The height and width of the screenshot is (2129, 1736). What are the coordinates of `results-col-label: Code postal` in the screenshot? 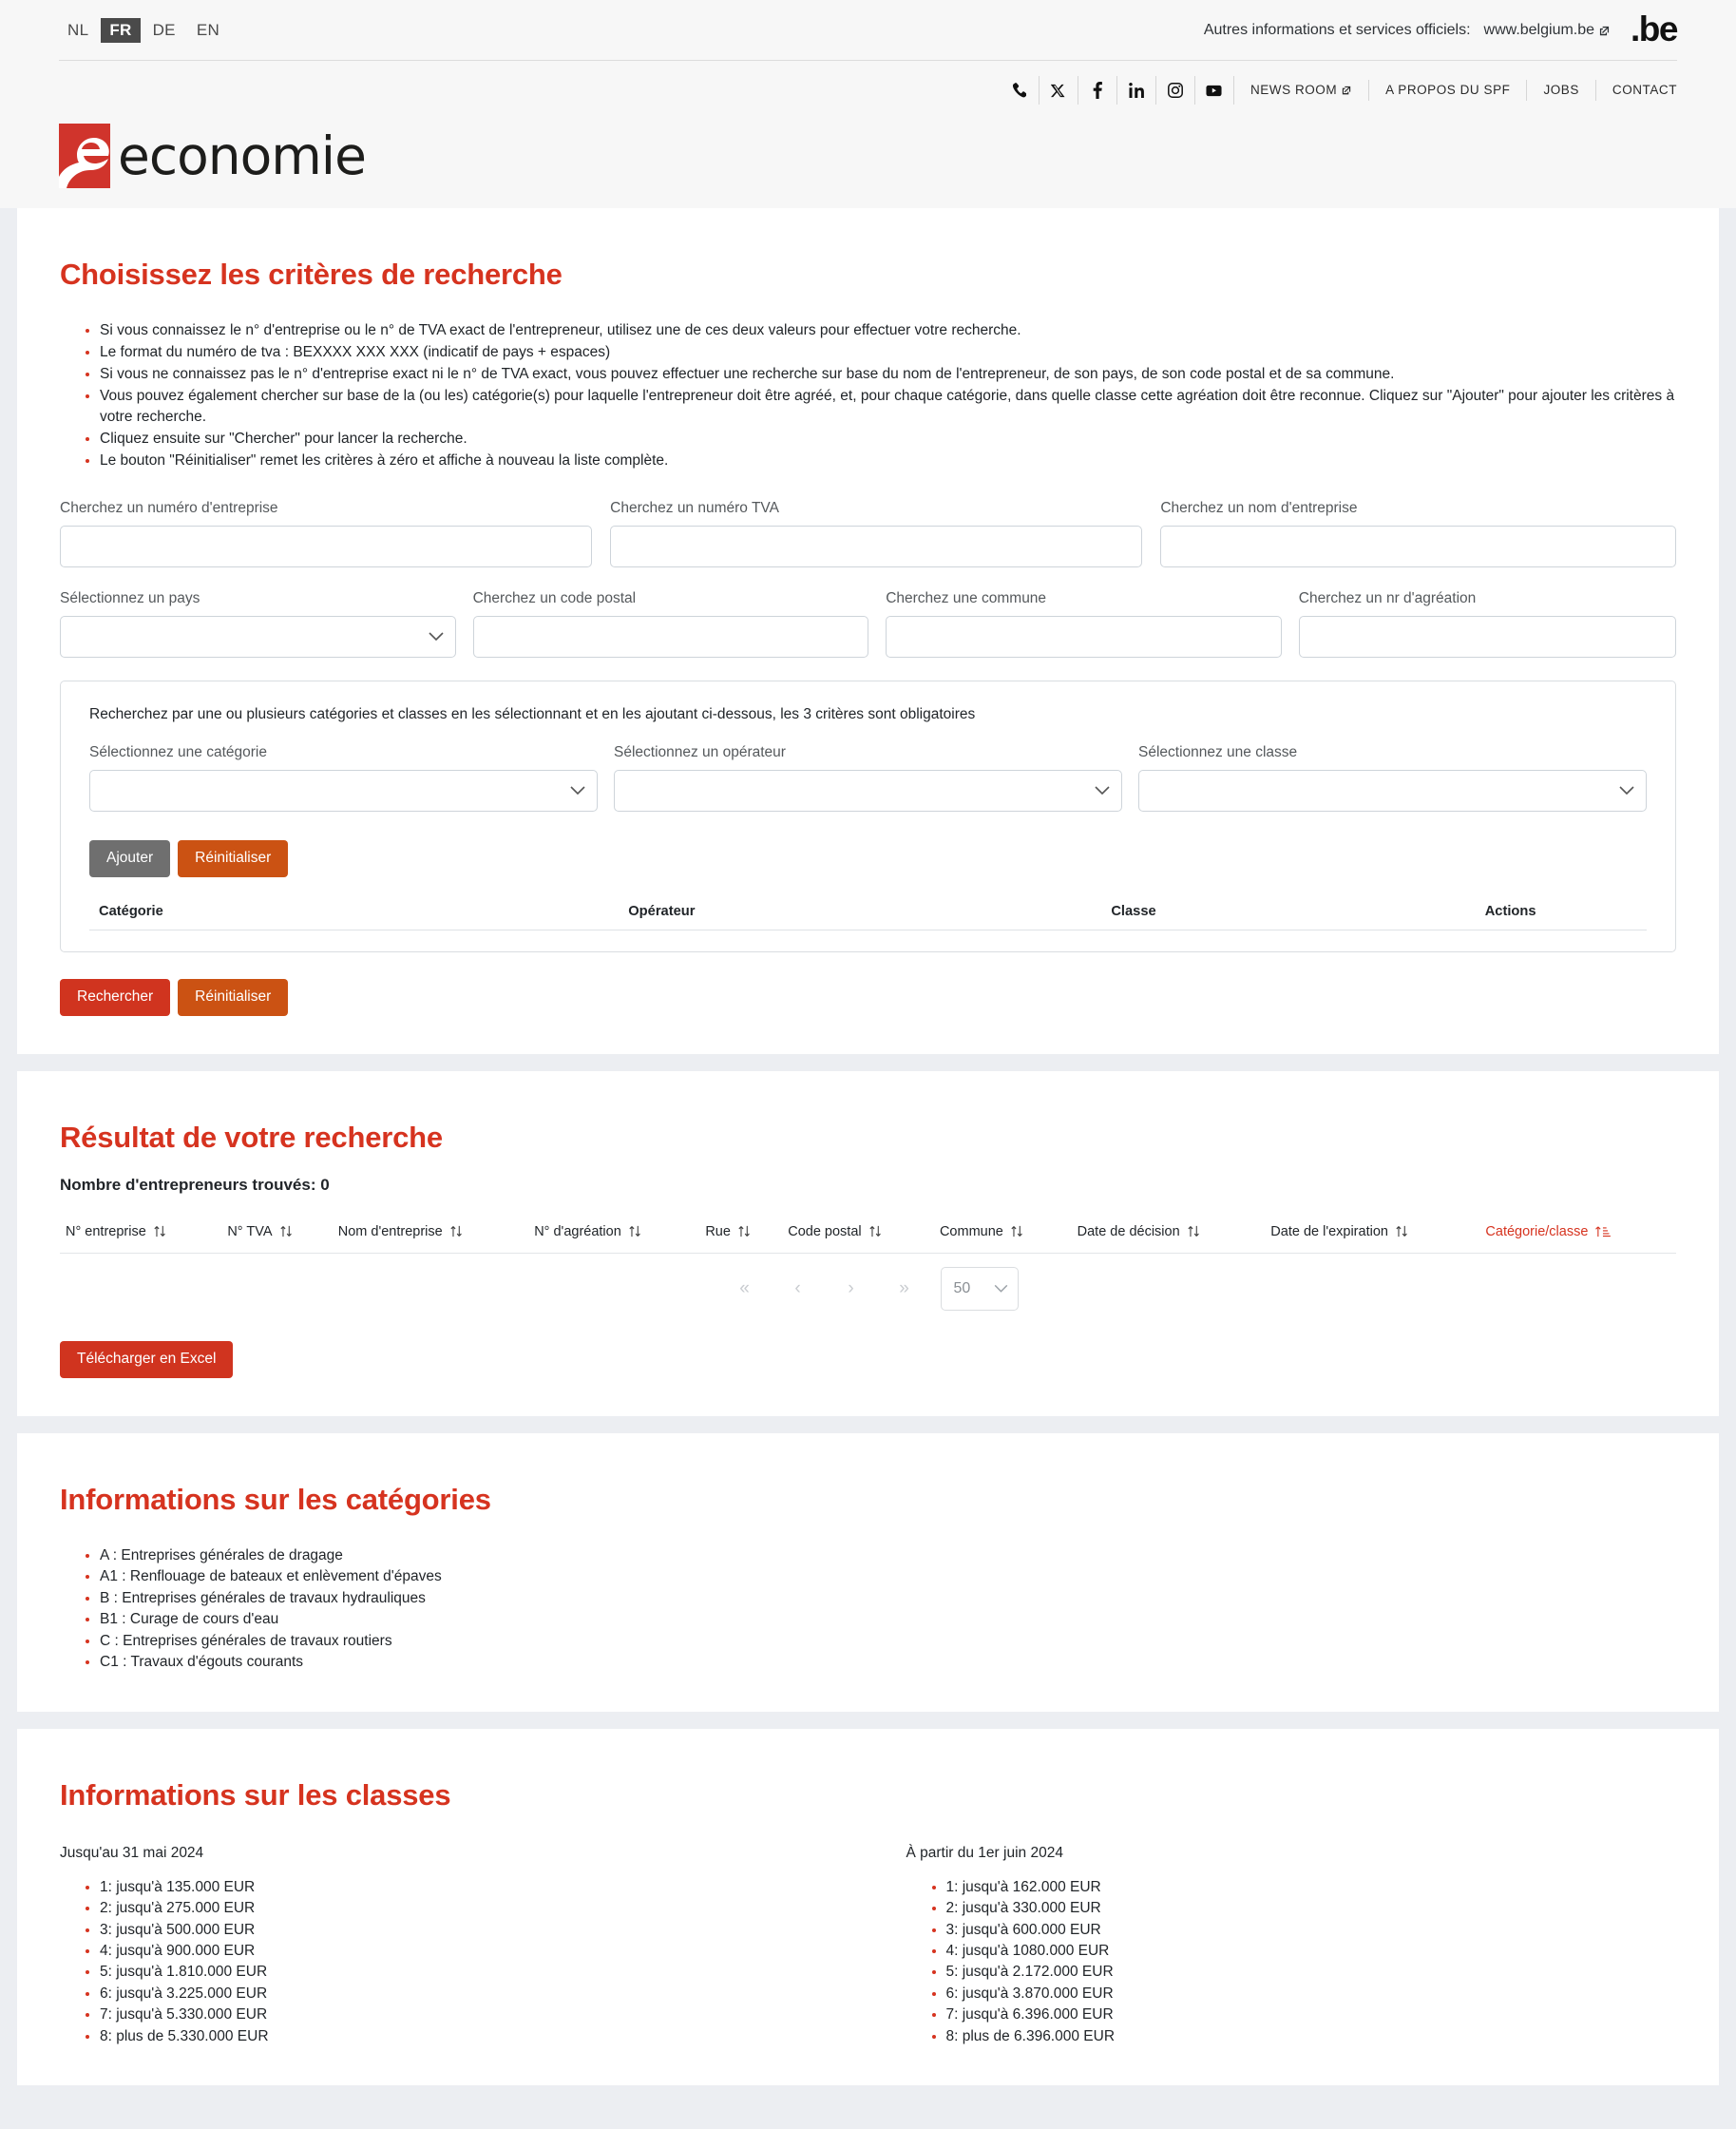 It's located at (825, 1231).